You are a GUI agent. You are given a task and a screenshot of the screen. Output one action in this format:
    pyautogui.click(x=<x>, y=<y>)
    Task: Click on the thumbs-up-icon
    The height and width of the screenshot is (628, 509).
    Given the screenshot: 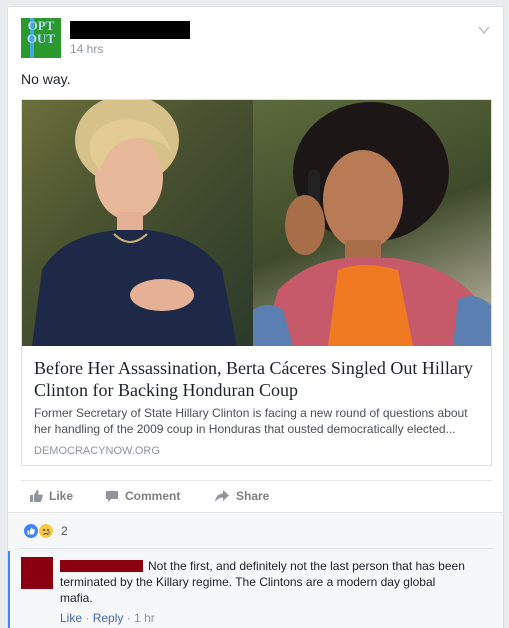 What is the action you would take?
    pyautogui.click(x=36, y=496)
    